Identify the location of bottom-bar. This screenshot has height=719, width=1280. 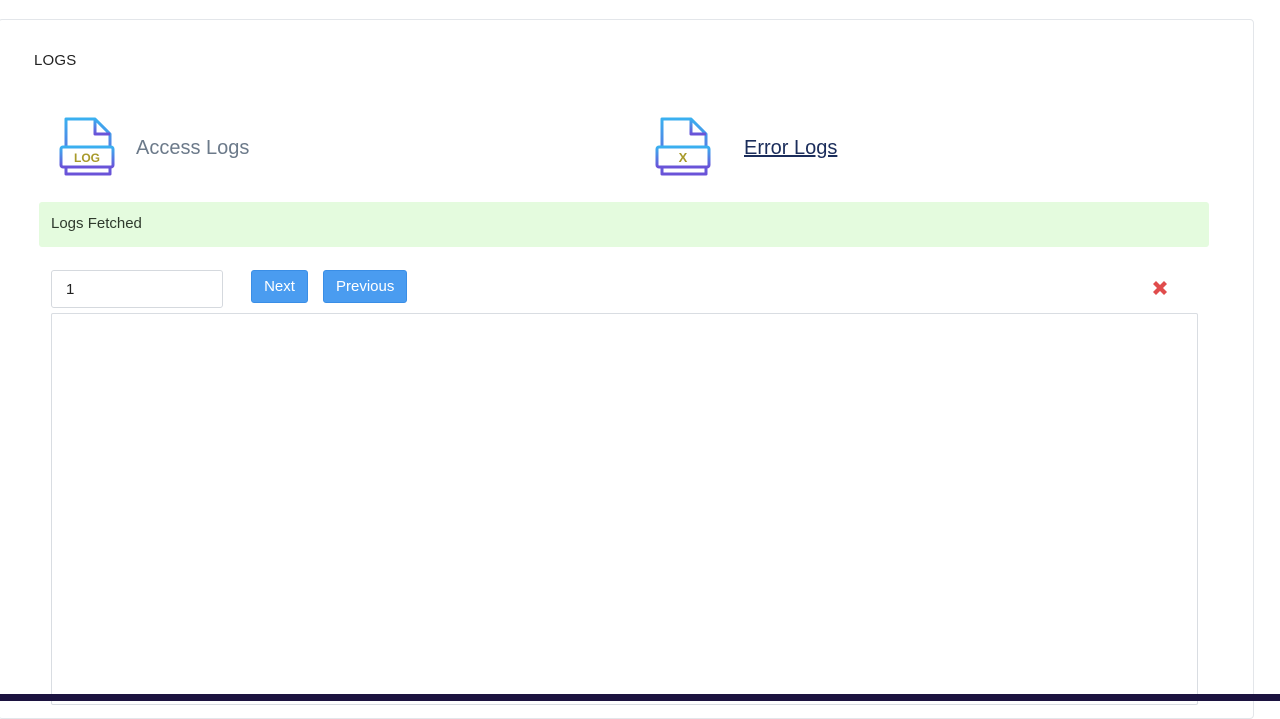
(640, 697).